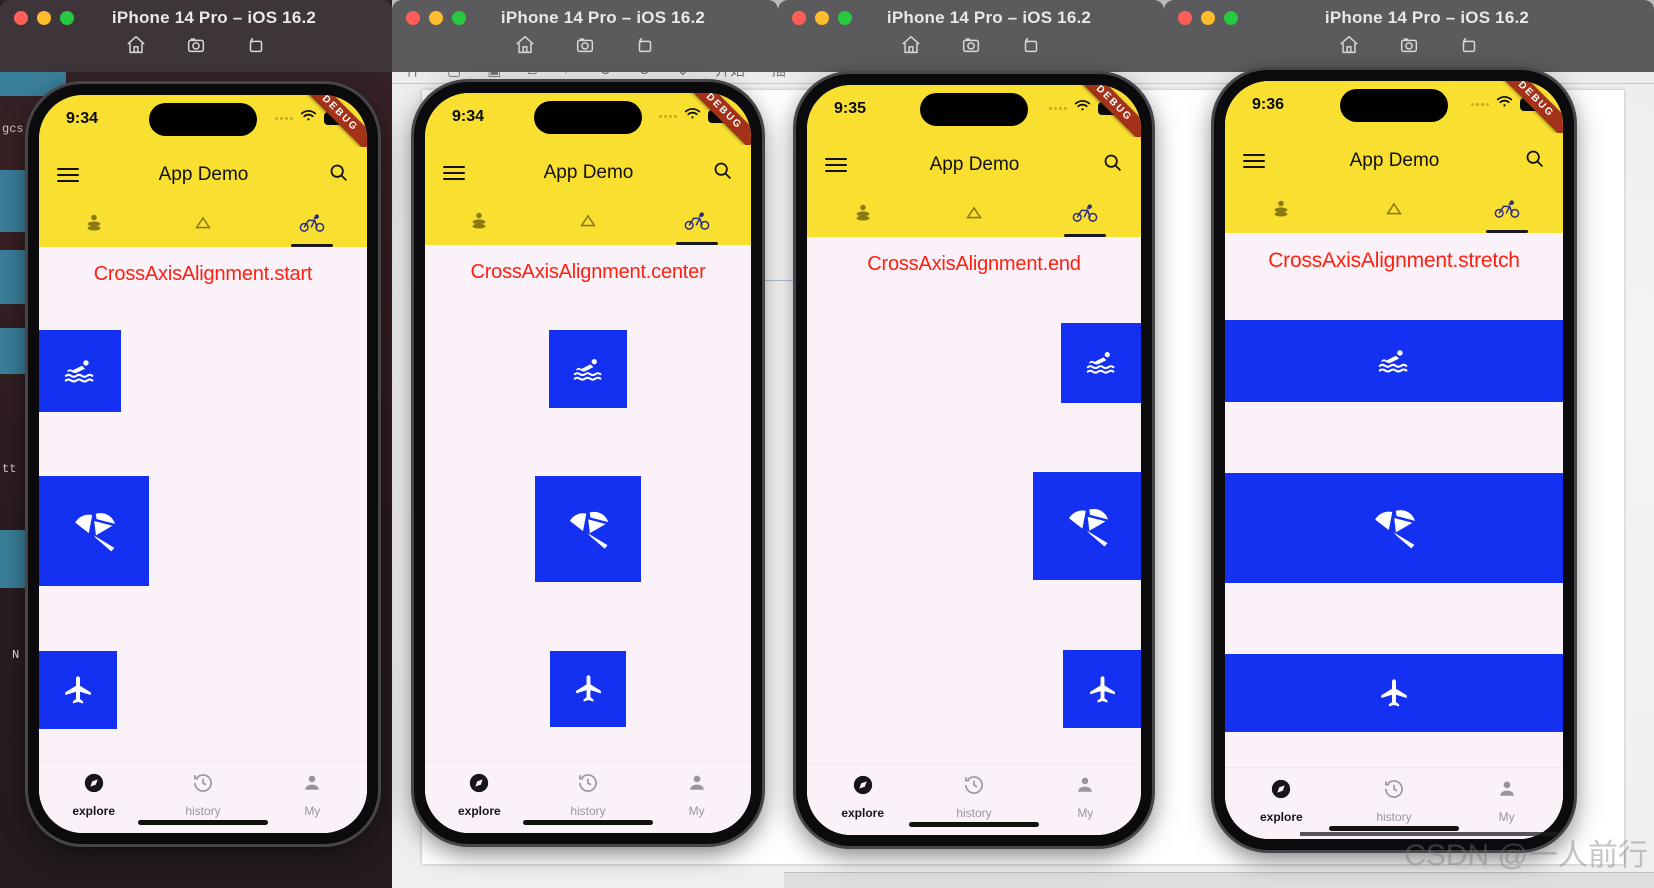 The height and width of the screenshot is (888, 1654). I want to click on ide-code-text: N, so click(16, 655).